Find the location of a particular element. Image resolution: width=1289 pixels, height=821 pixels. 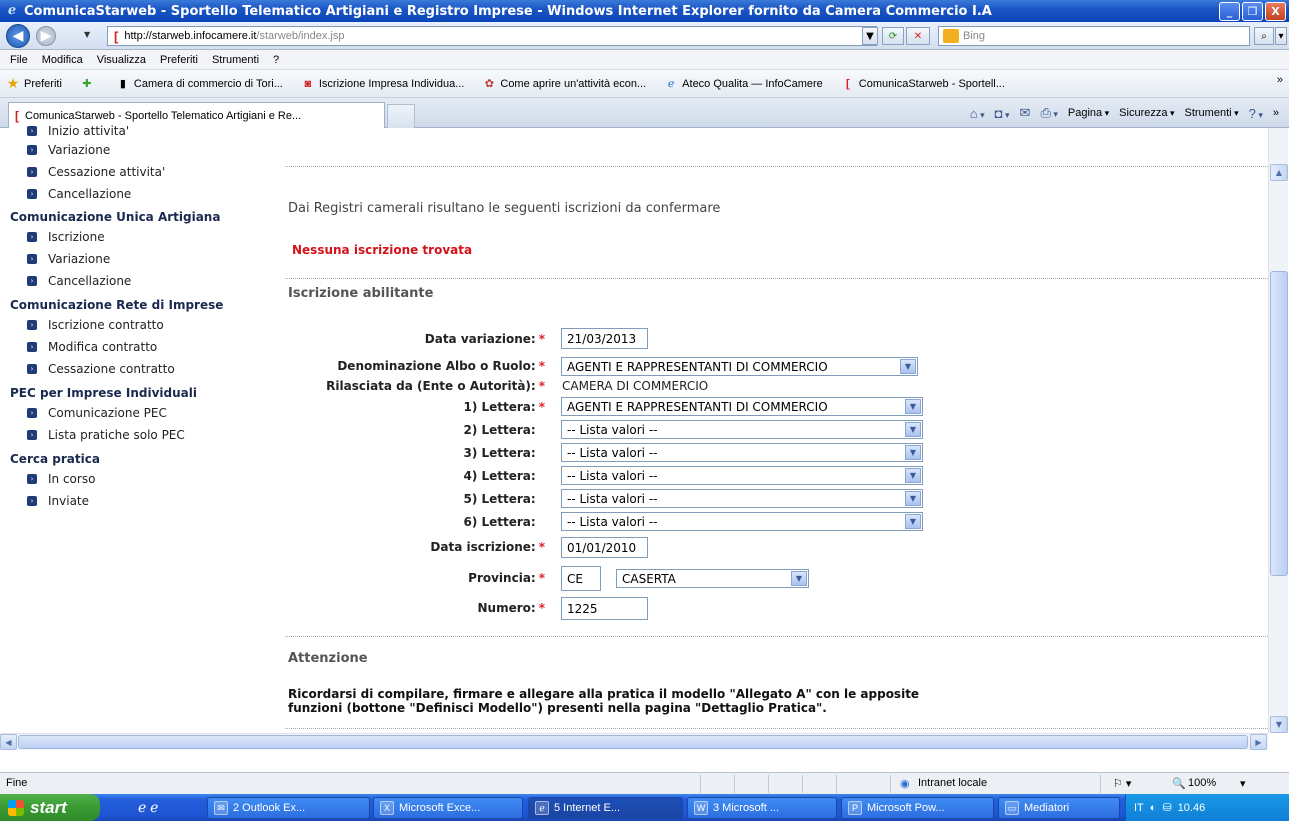

sidebar-item-inviate: › Inviate is located at coordinates (58, 501).